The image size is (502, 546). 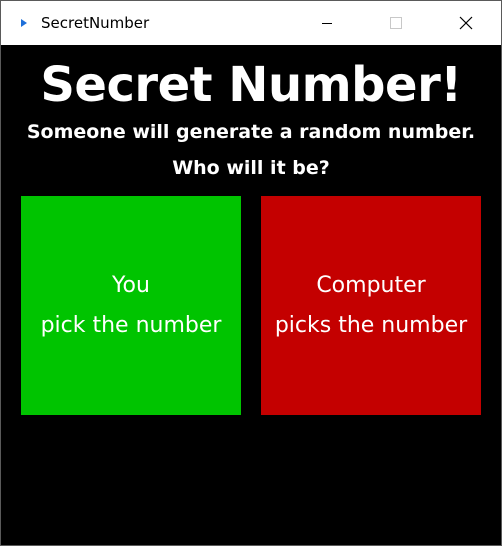 I want to click on minimize-icon, so click(x=327, y=23).